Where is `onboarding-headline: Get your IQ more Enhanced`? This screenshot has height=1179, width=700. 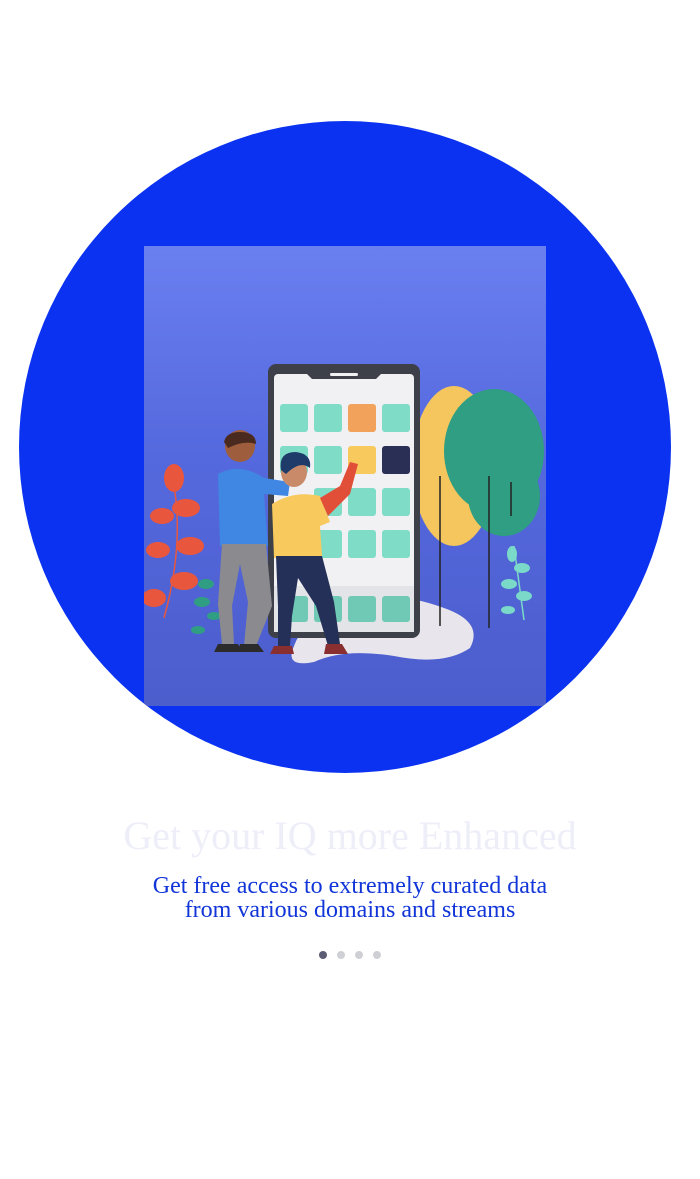
onboarding-headline: Get your IQ more Enhanced is located at coordinates (350, 835).